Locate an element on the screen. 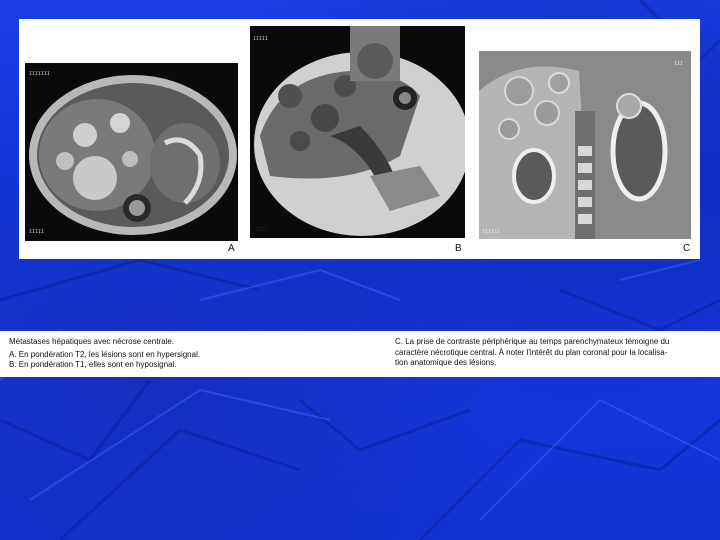  svg-text: IIIIII is located at coordinates (491, 232).